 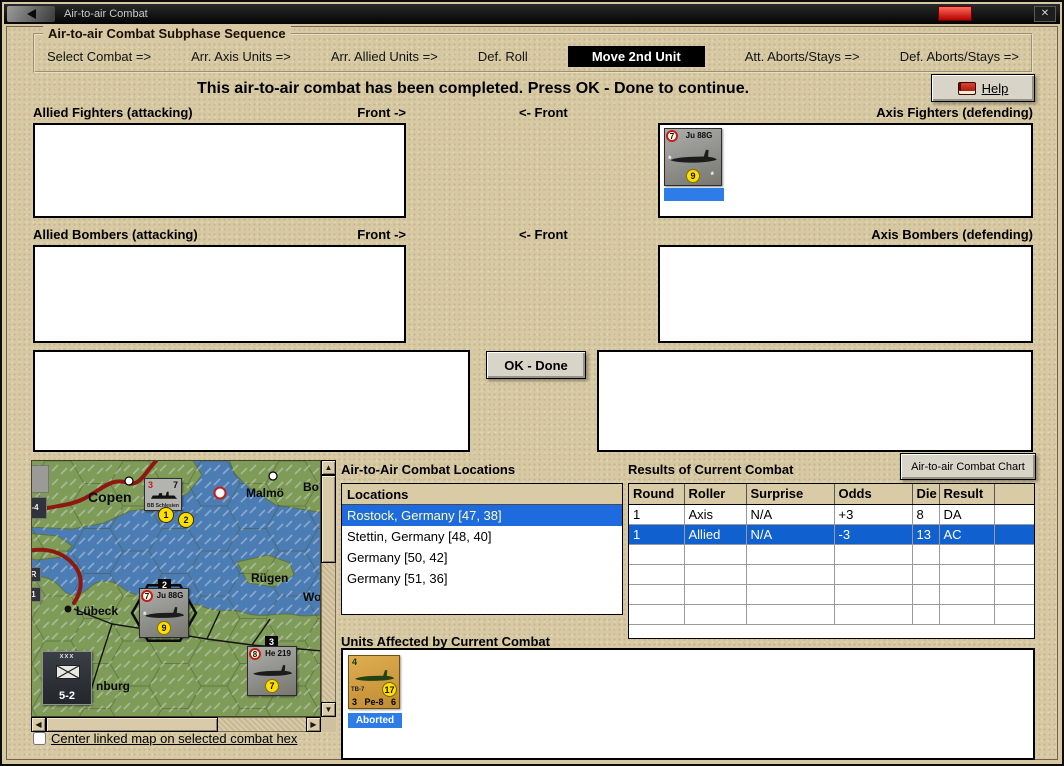 I want to click on window-title: Air-to-air Combat, so click(x=106, y=14).